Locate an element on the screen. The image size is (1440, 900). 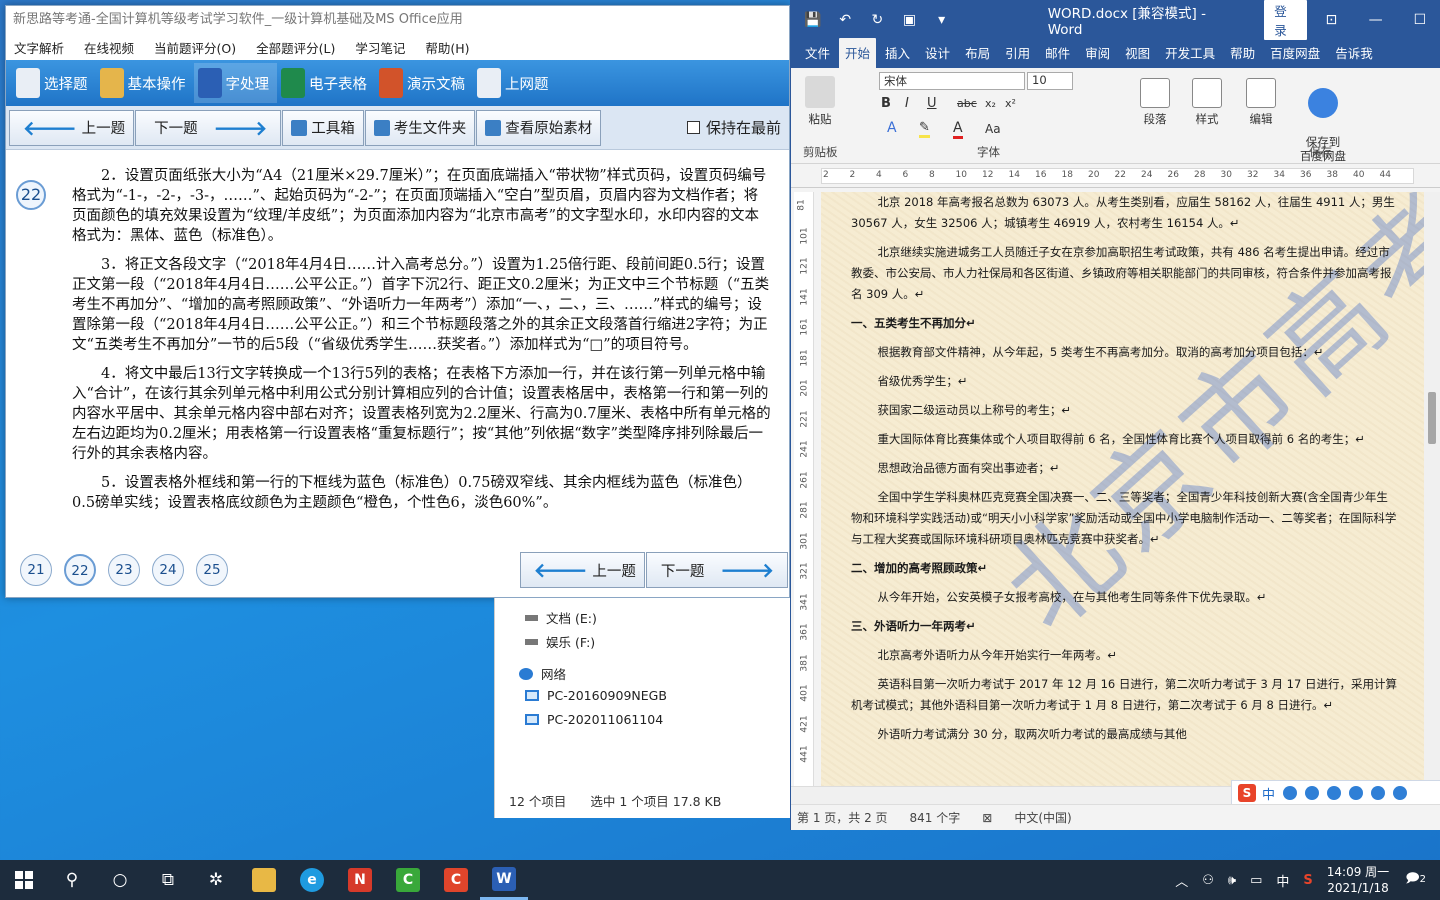
minimize-icon: — is located at coordinates (1375, 20).